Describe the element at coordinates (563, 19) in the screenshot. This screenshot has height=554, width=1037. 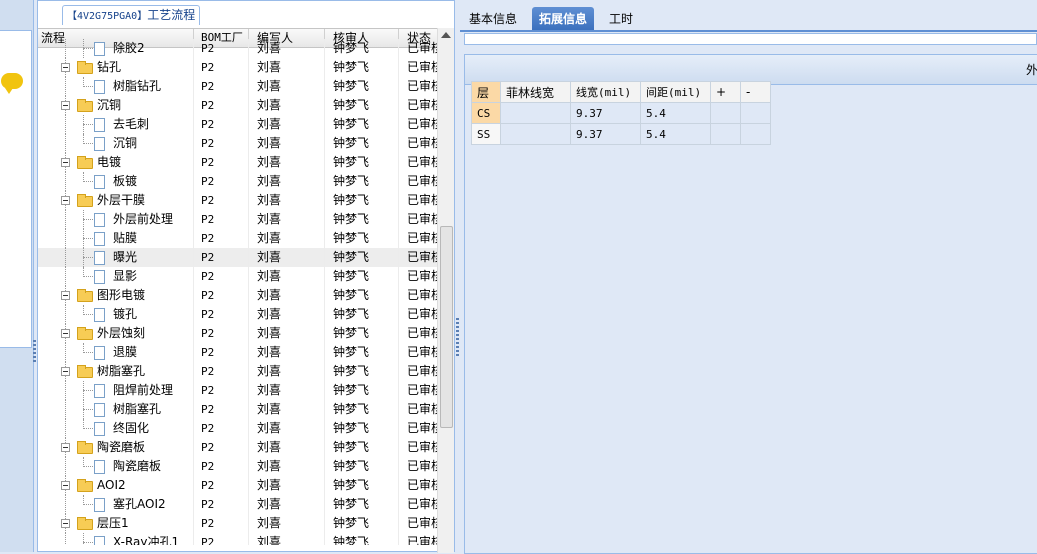
I see `tab-extended-info: 拓展信息` at that location.